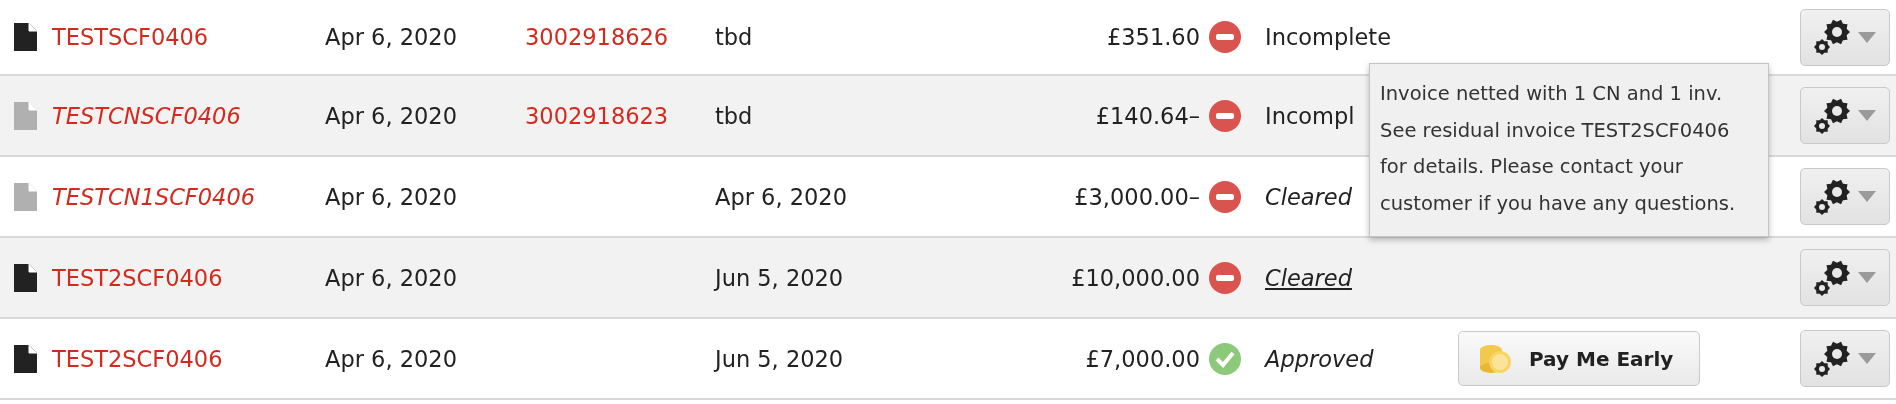 This screenshot has height=404, width=1896. Describe the element at coordinates (1308, 196) in the screenshot. I see `status-text: Cleared` at that location.